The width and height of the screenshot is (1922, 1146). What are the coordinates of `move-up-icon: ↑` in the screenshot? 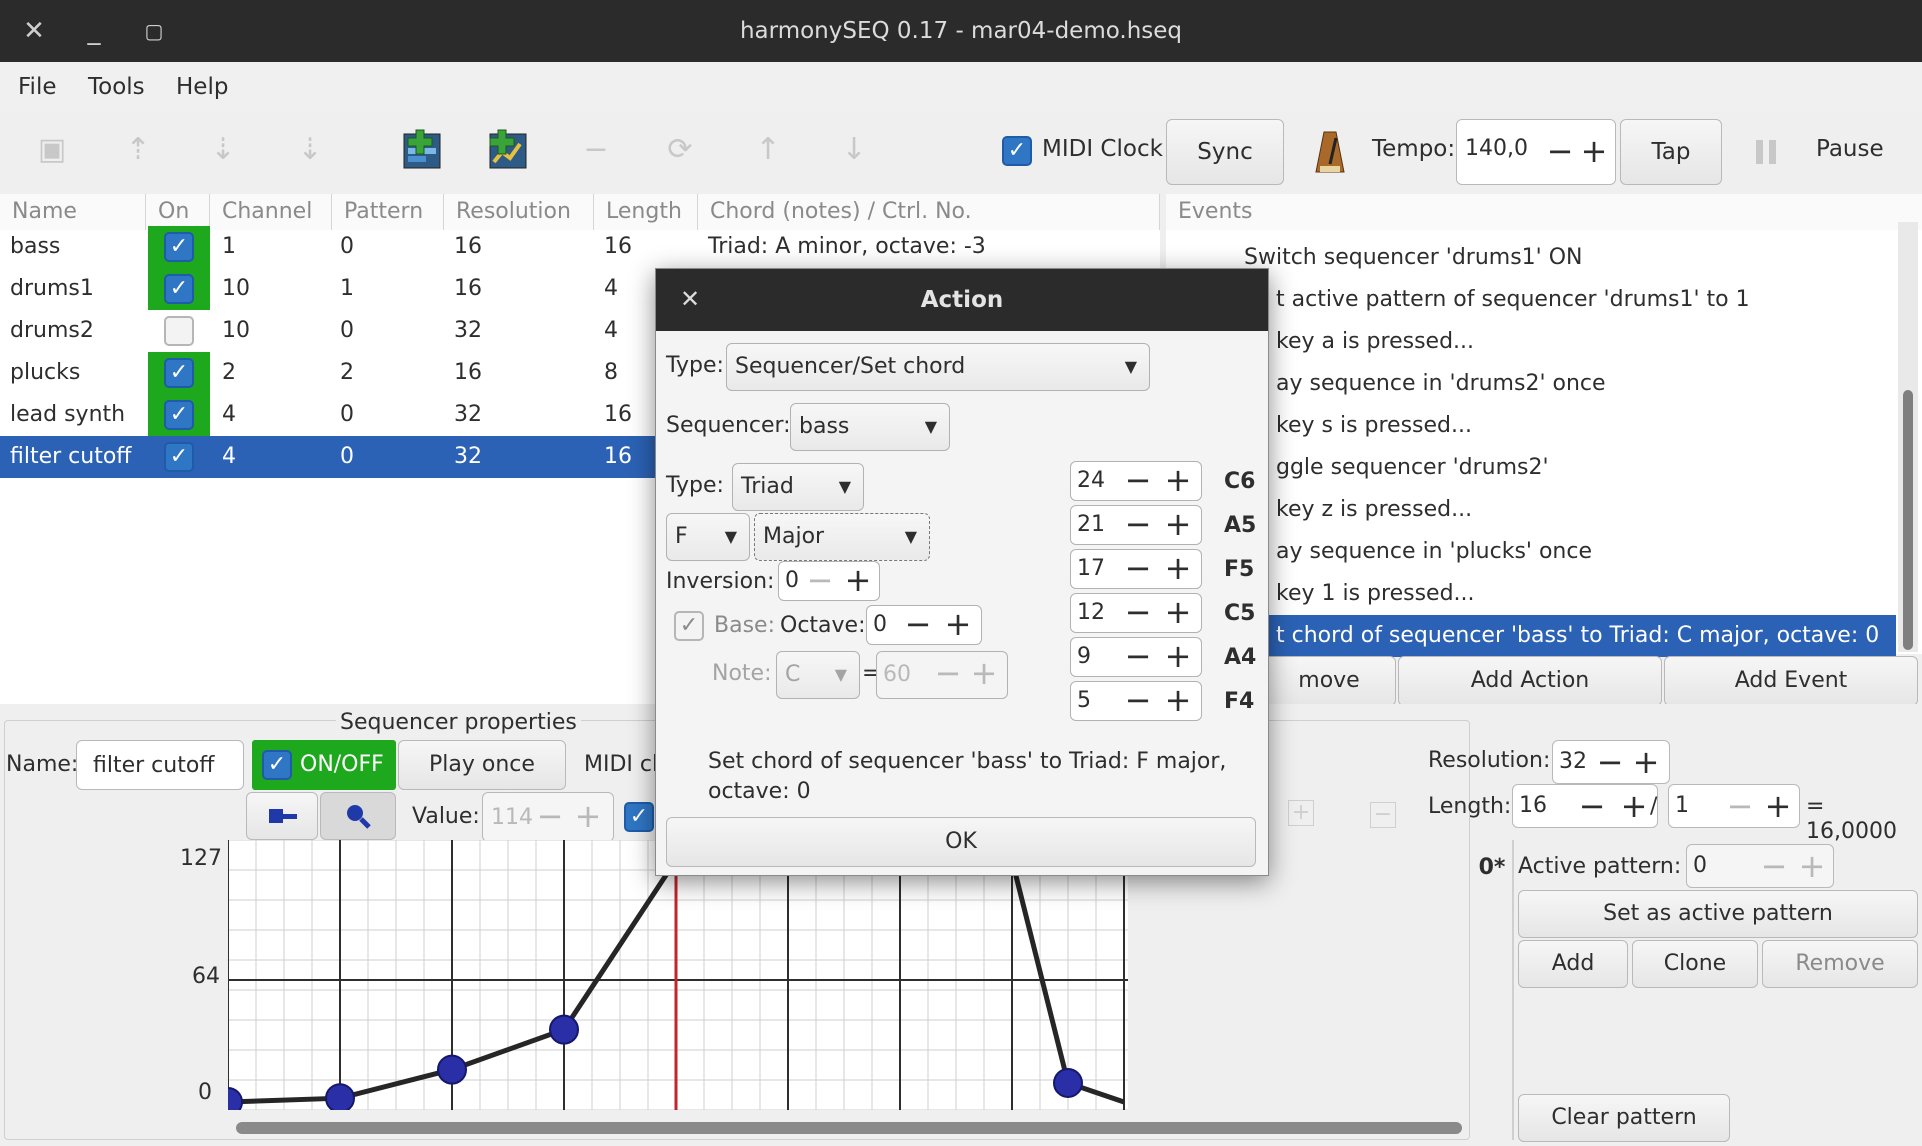 It's located at (768, 150).